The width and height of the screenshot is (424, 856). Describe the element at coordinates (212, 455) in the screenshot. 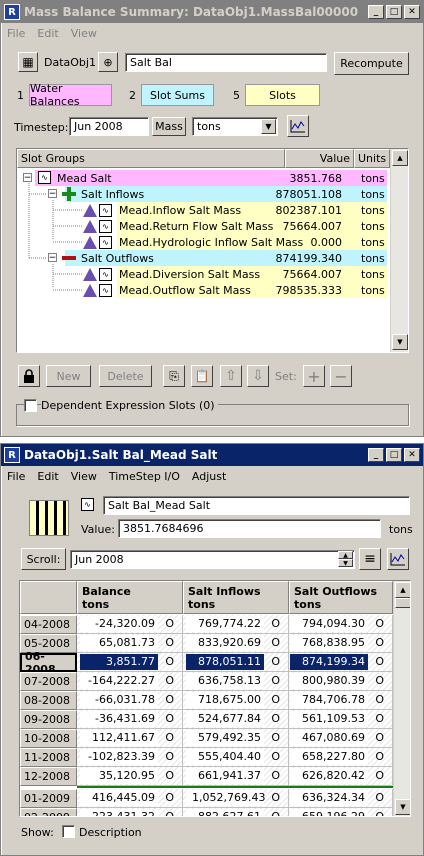

I see `slot-window-titlebar: R DataObj1.Salt Bal_Mead Salt _ □ ✕` at that location.